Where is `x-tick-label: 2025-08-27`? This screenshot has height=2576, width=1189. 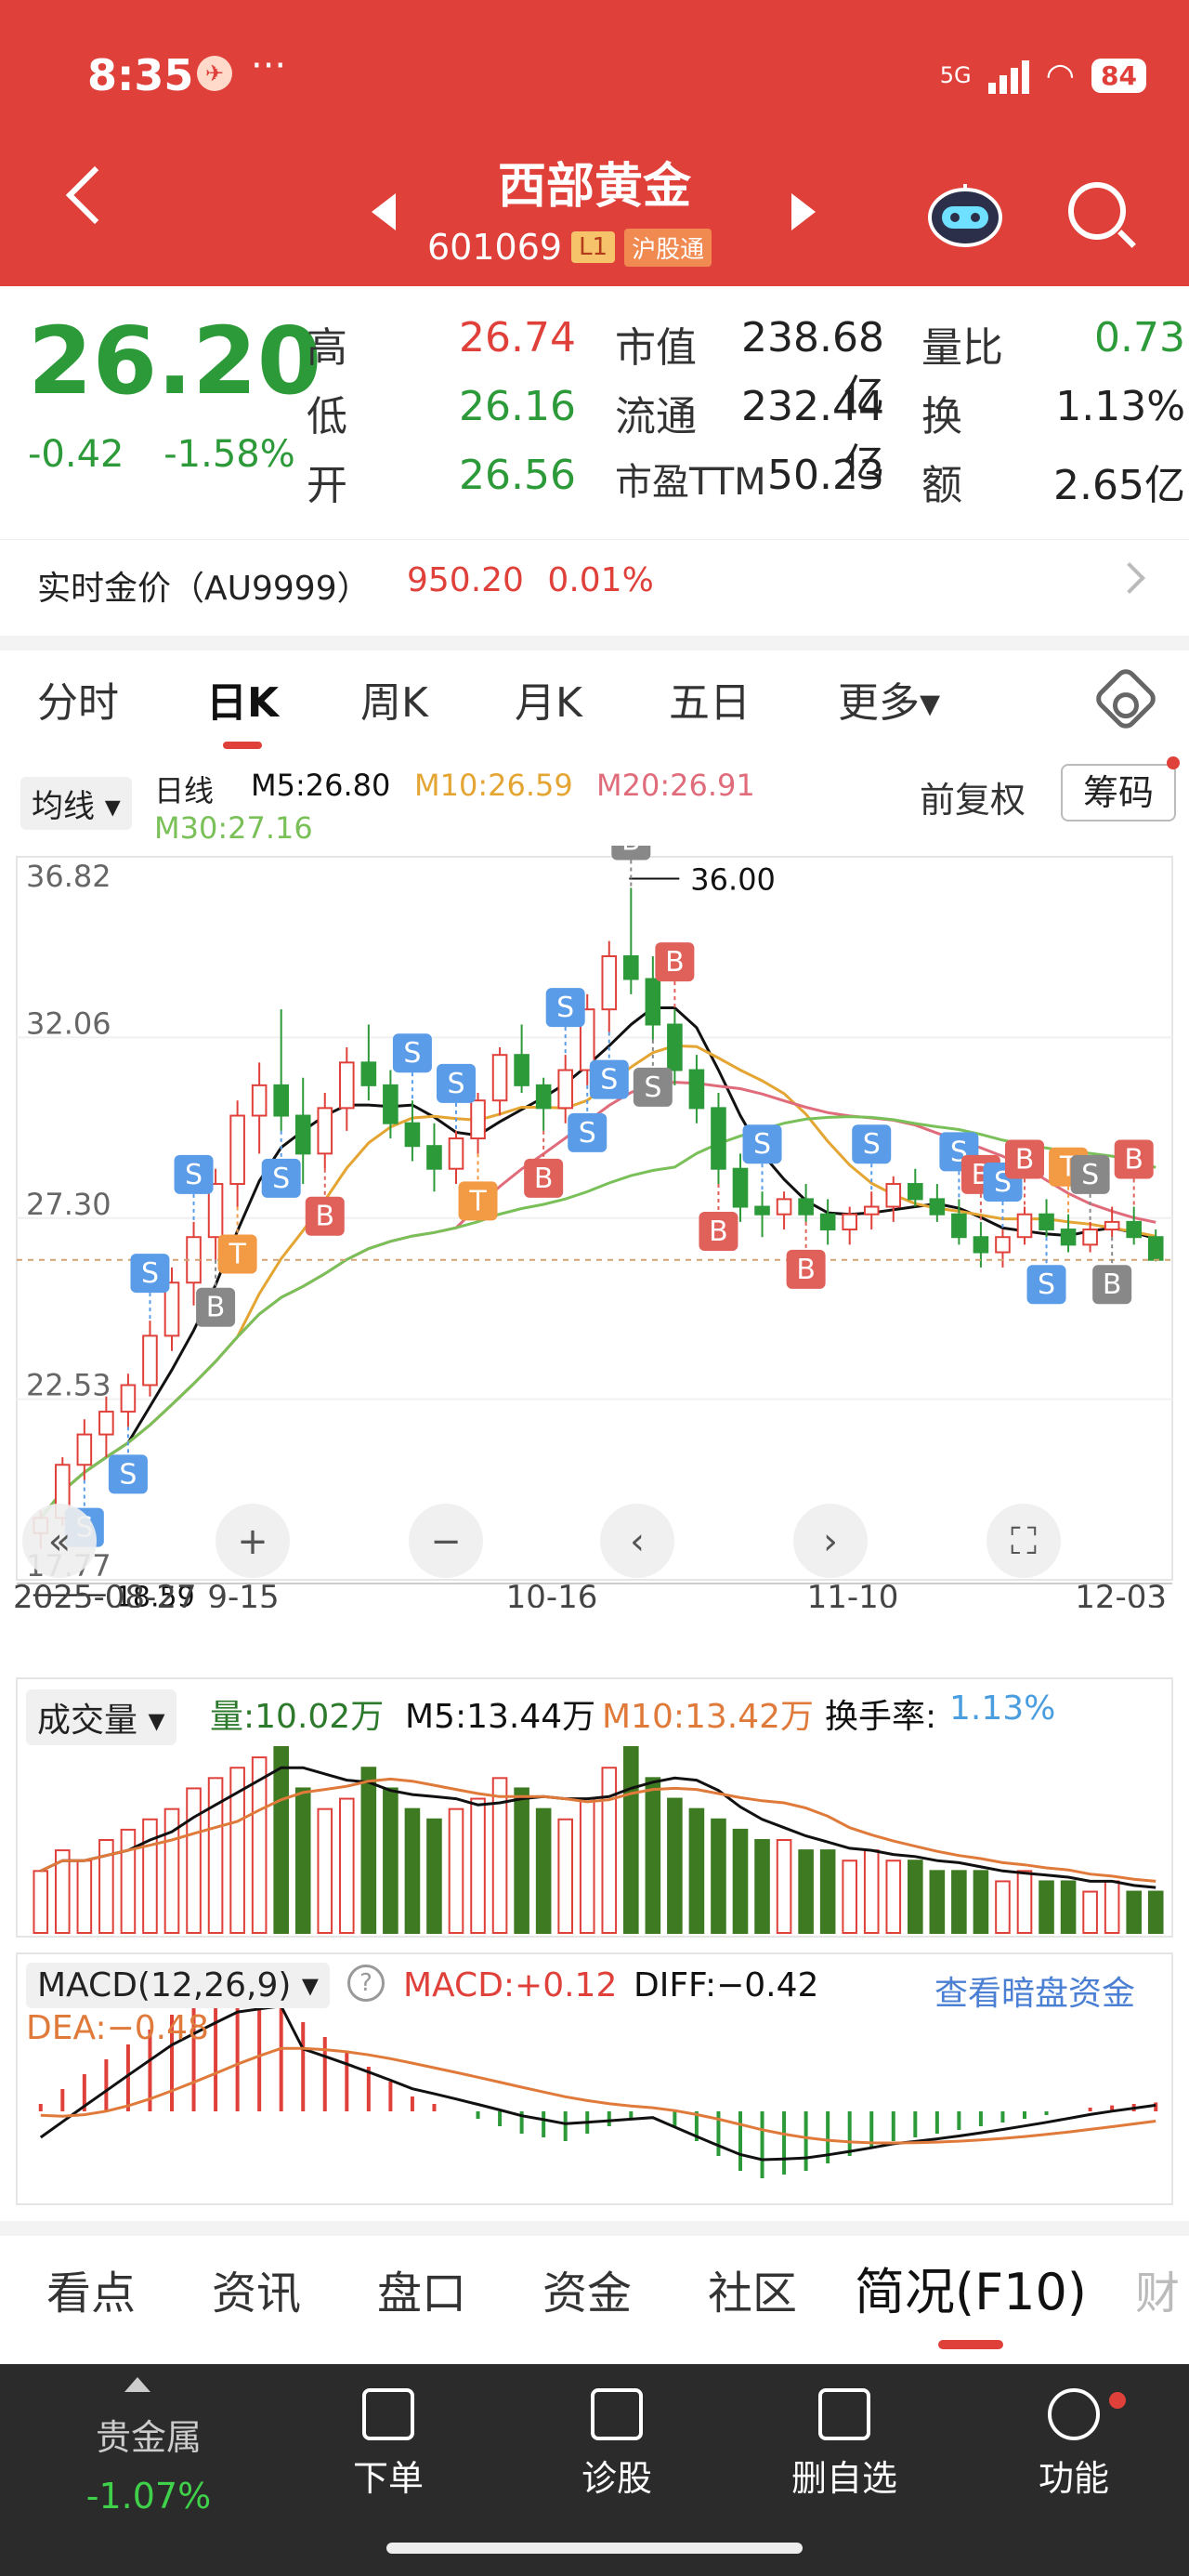
x-tick-label: 2025-08-27 is located at coordinates (105, 1593).